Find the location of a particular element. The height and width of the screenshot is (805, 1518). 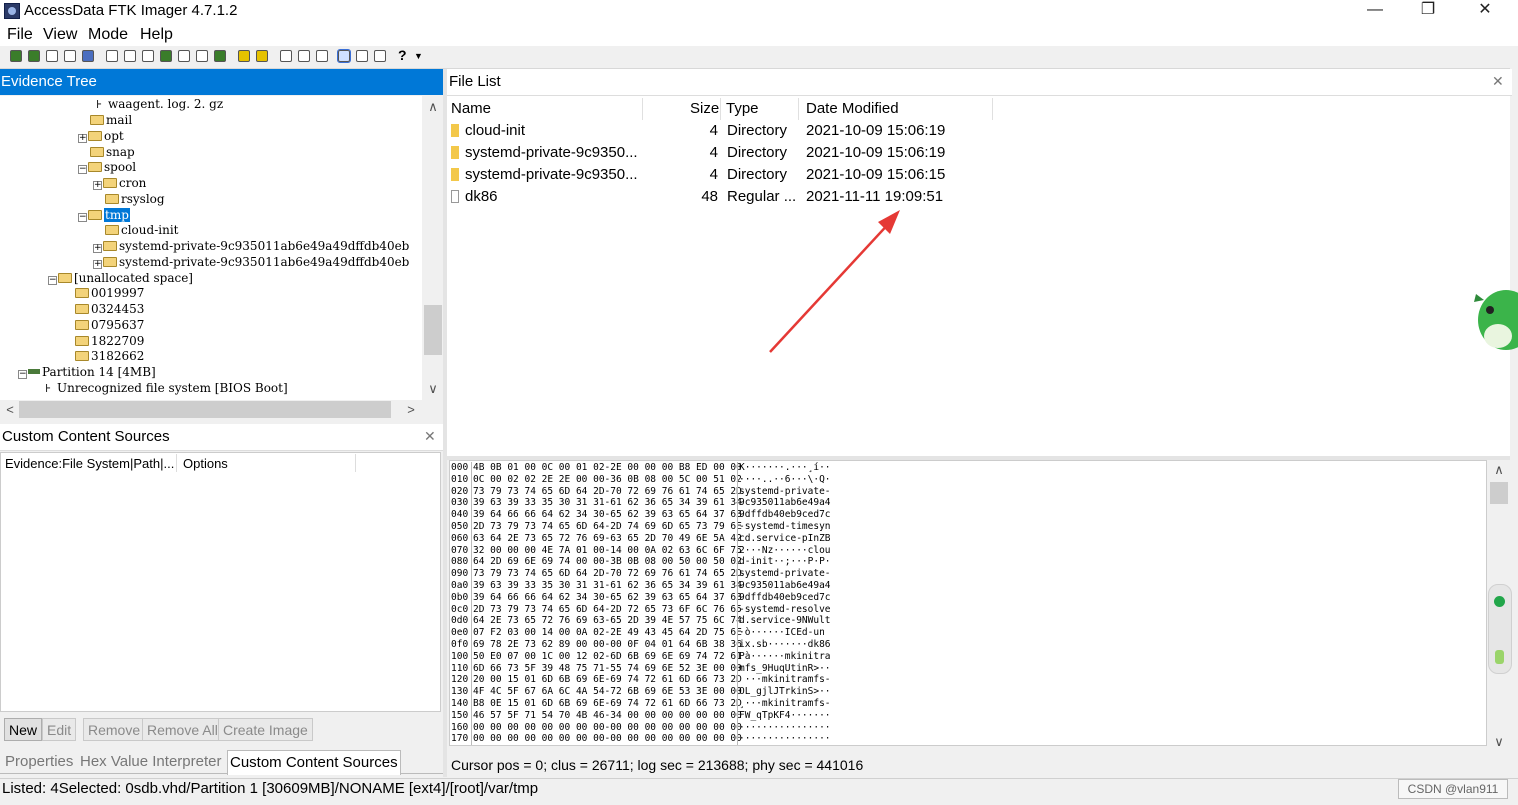

image-mounting-icon is located at coordinates (52, 56).